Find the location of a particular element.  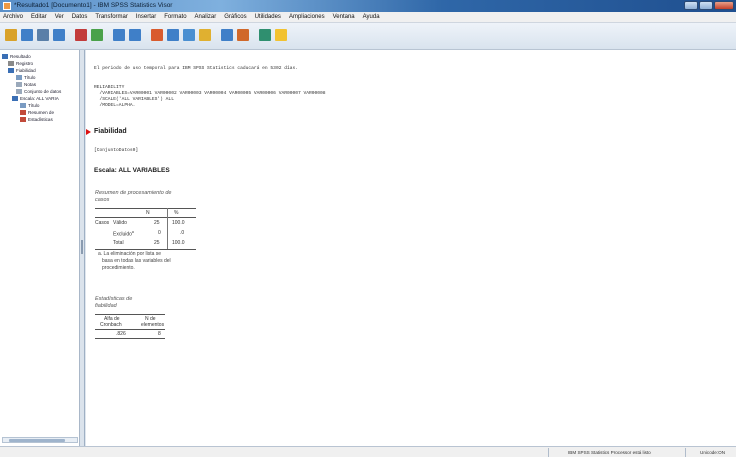

print-button is located at coordinates (43, 35).